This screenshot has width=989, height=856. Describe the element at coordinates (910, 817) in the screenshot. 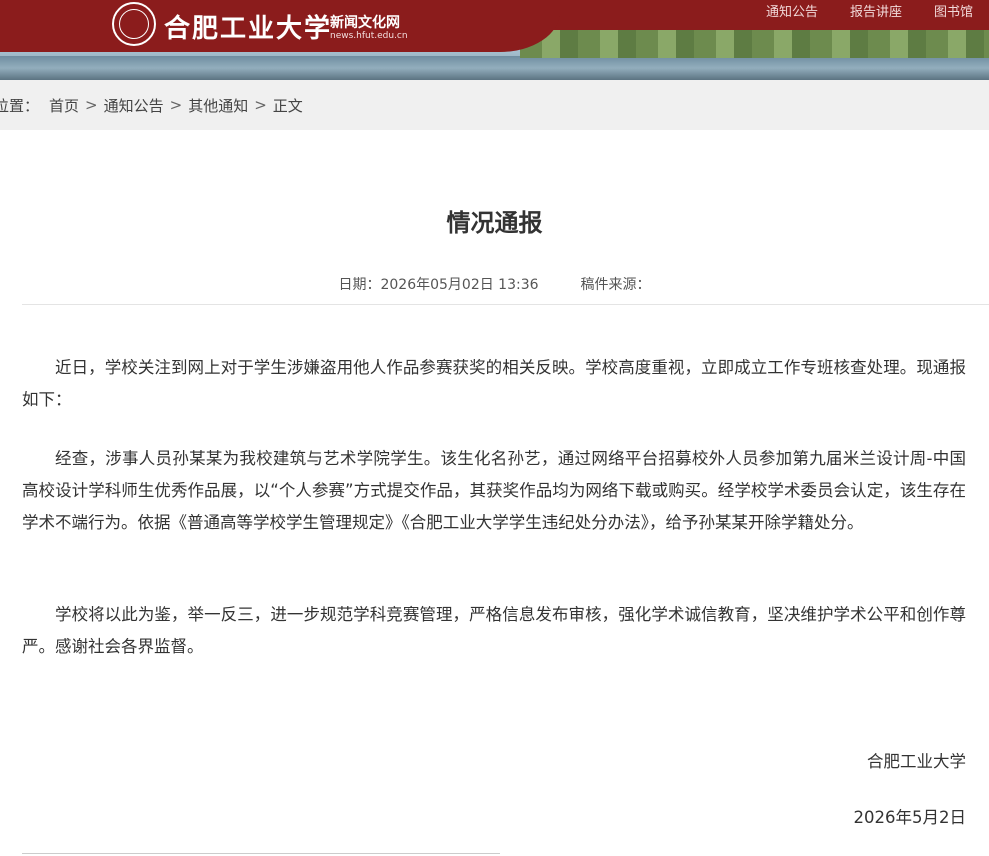

I see `article-sign-date: 2026年5月2日` at that location.